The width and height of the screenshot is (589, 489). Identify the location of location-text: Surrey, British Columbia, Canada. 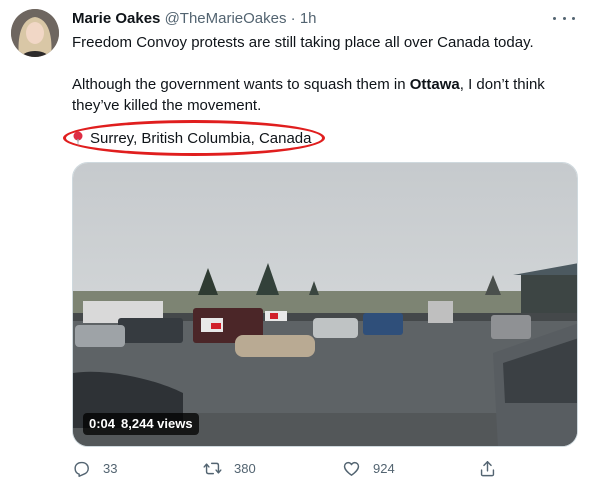
(201, 138).